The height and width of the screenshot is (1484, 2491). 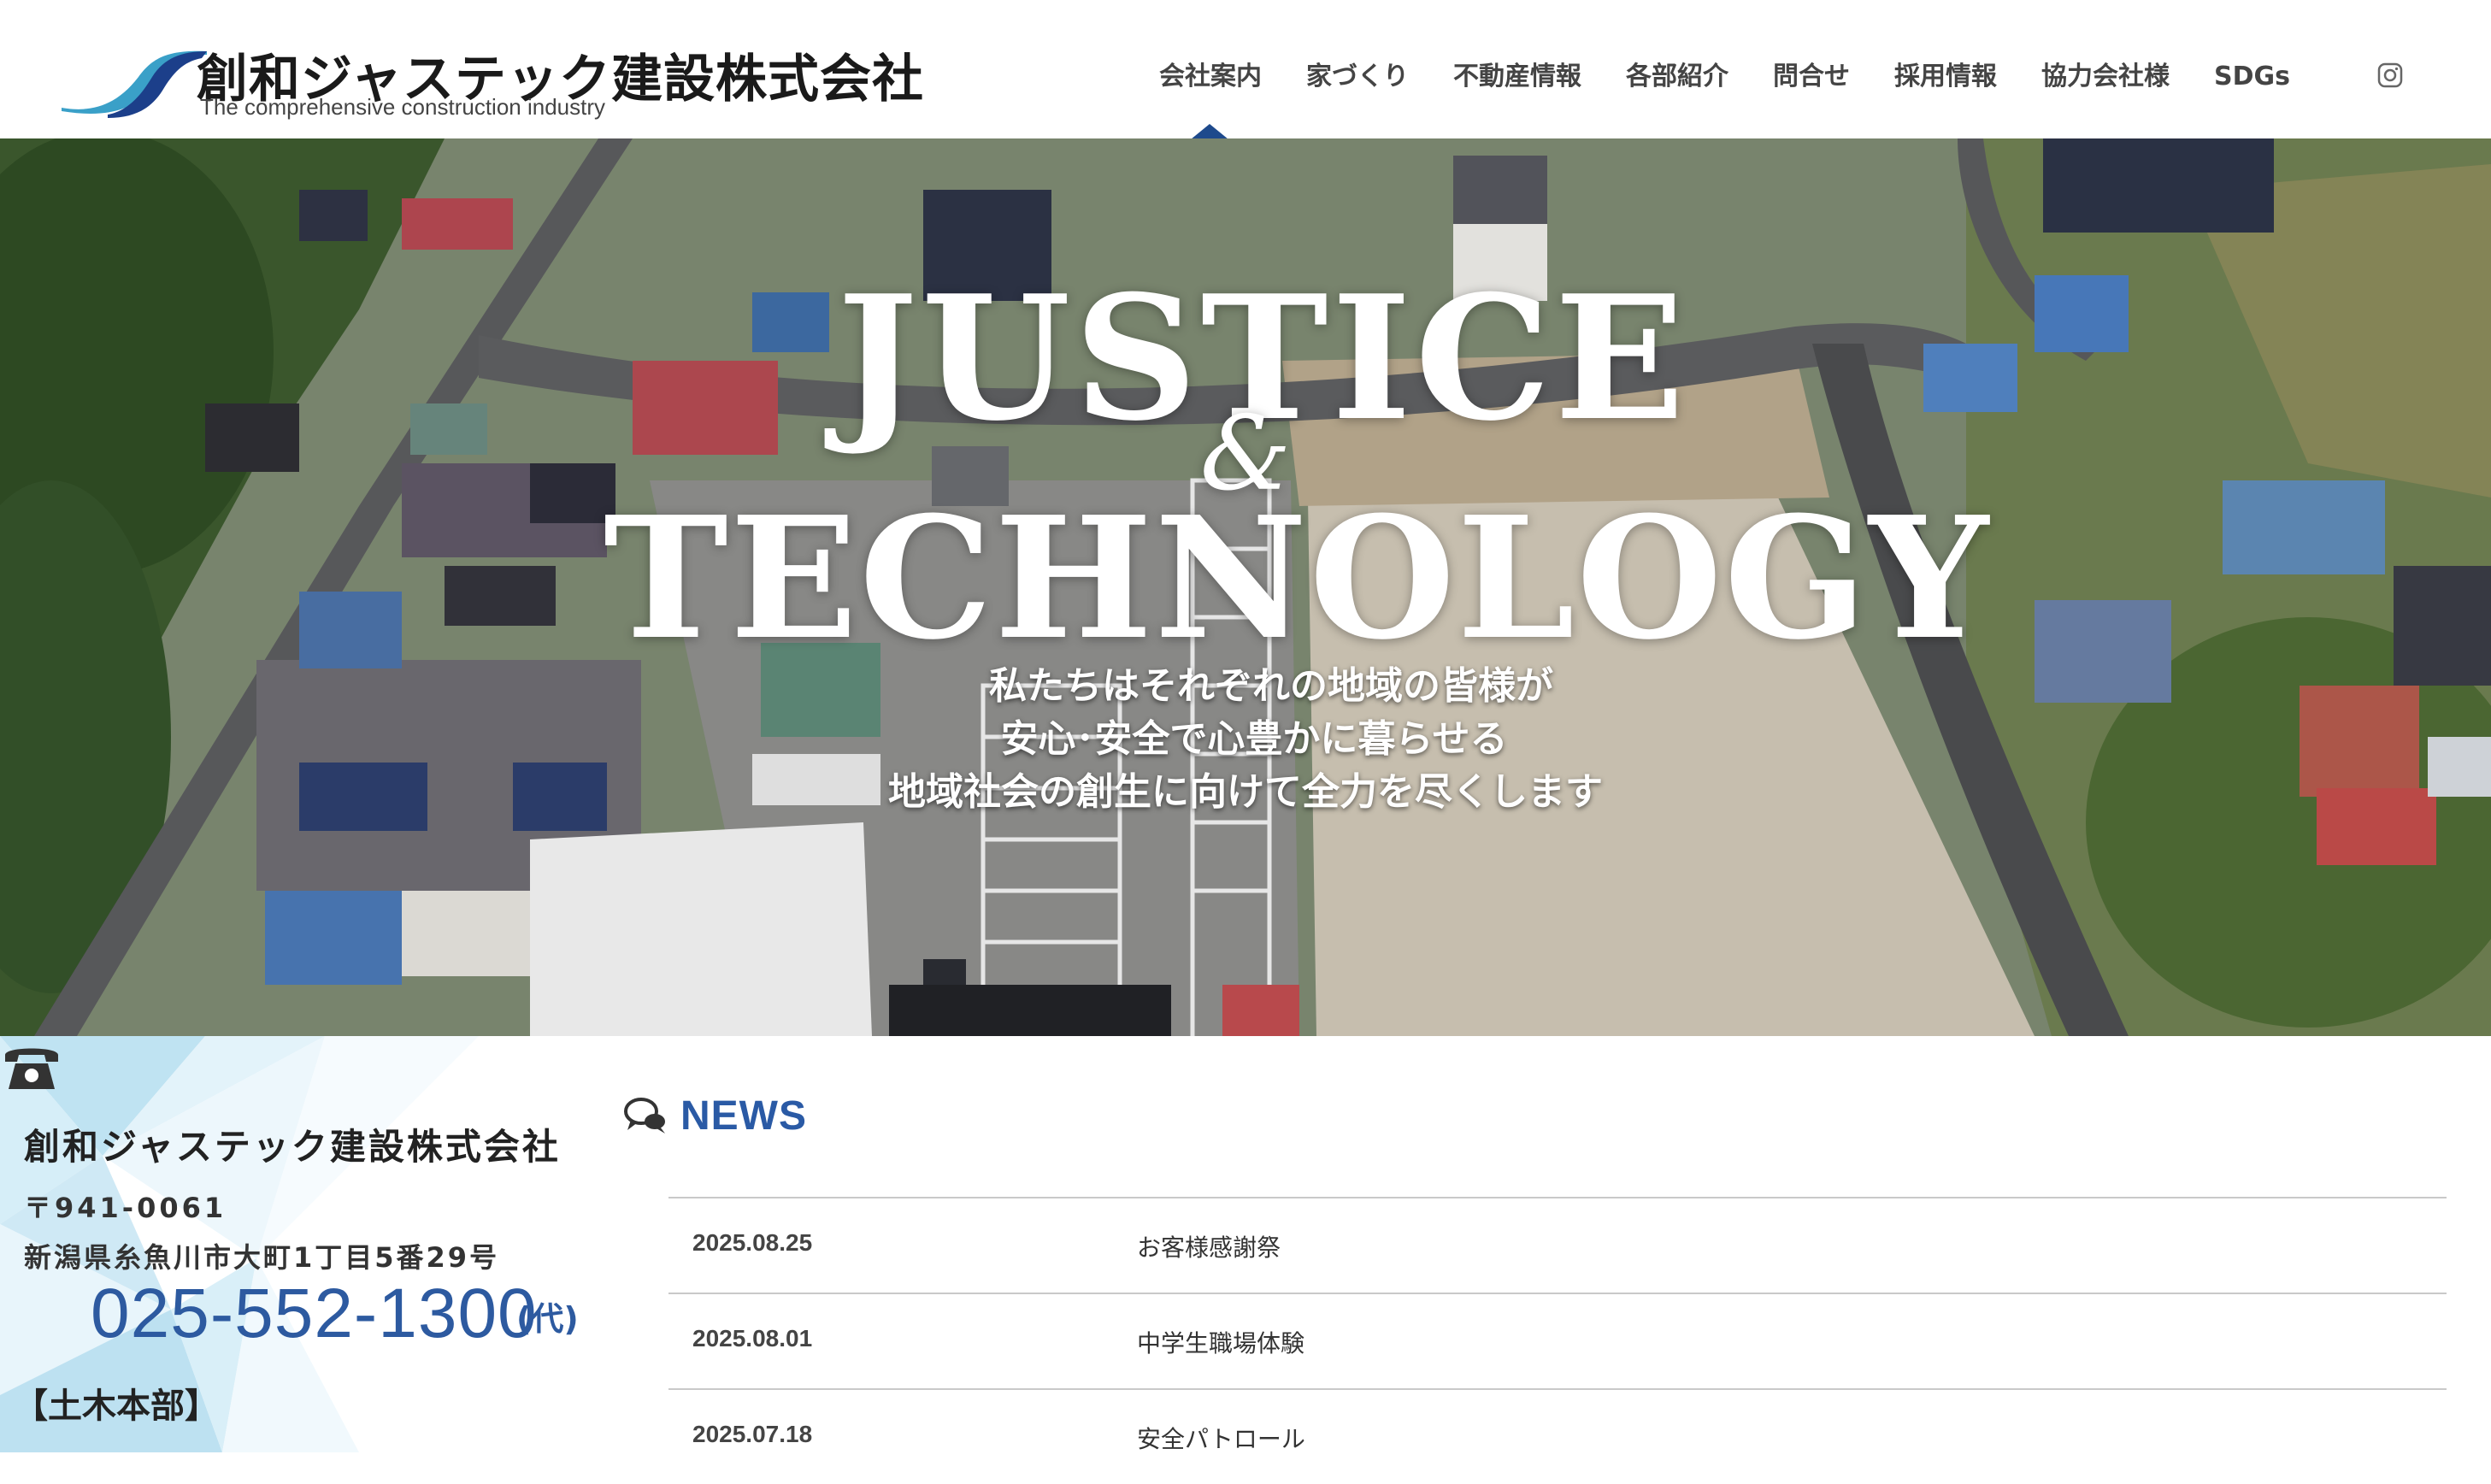 What do you see at coordinates (1209, 1246) in the screenshot?
I see `news-text: お客様感謝祭` at bounding box center [1209, 1246].